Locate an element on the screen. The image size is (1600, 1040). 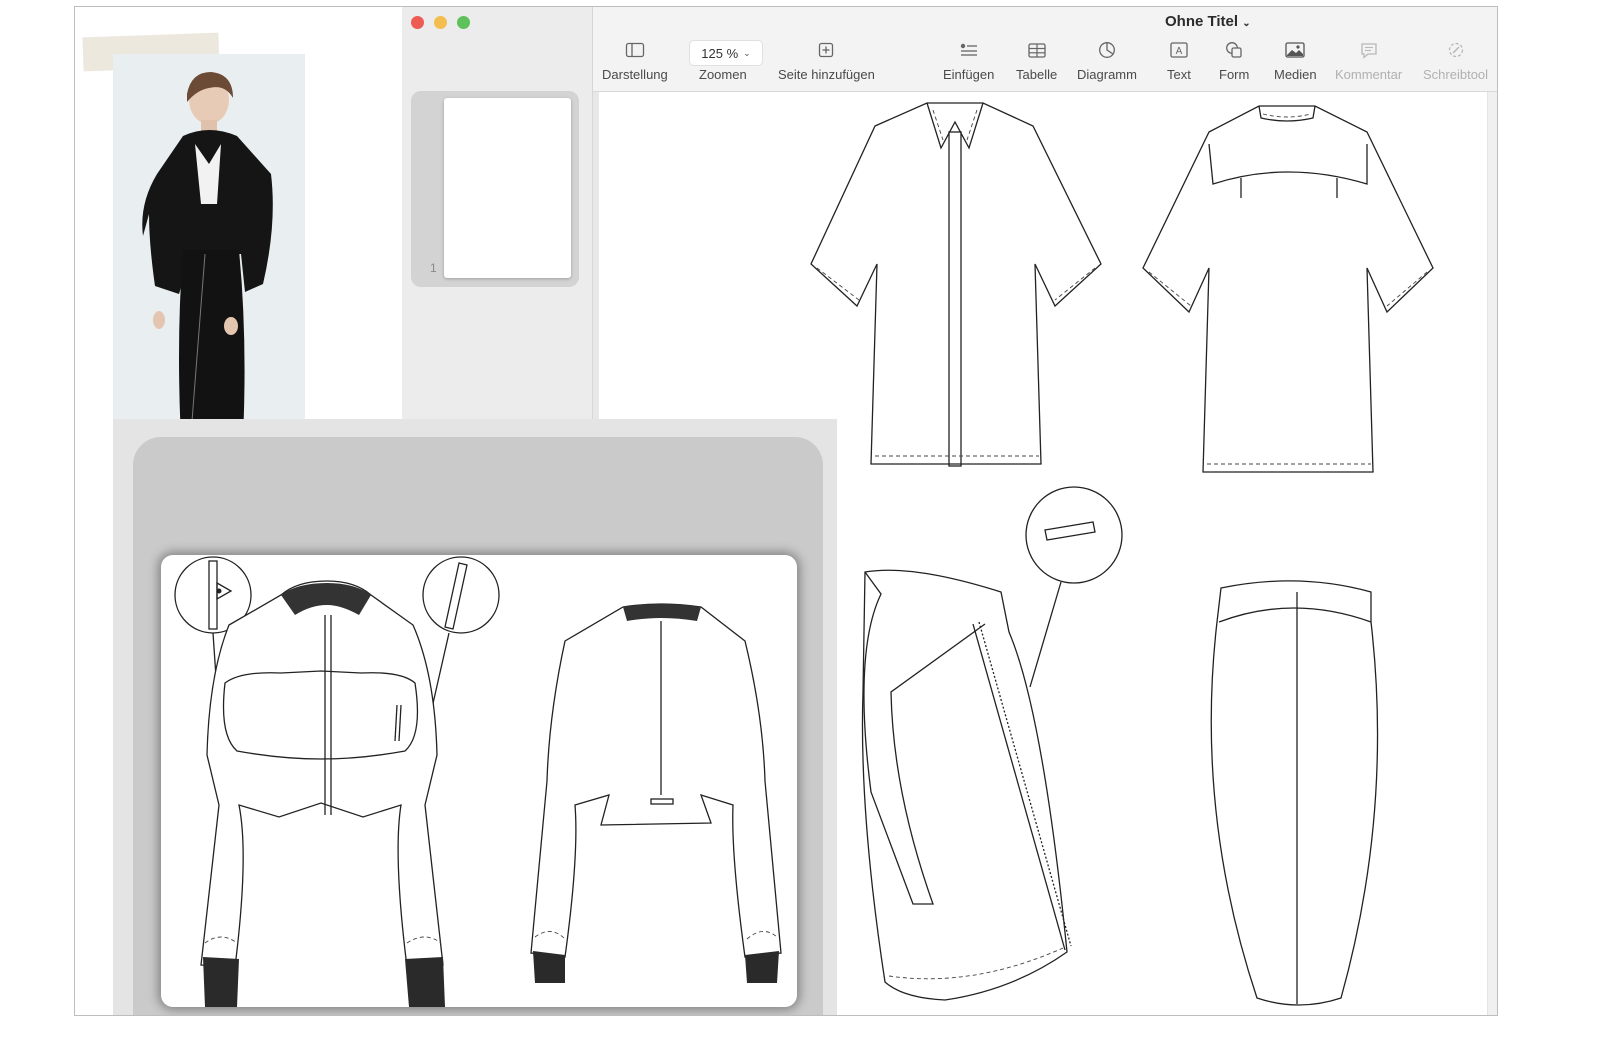
zoom-window-button is located at coordinates (463, 22).